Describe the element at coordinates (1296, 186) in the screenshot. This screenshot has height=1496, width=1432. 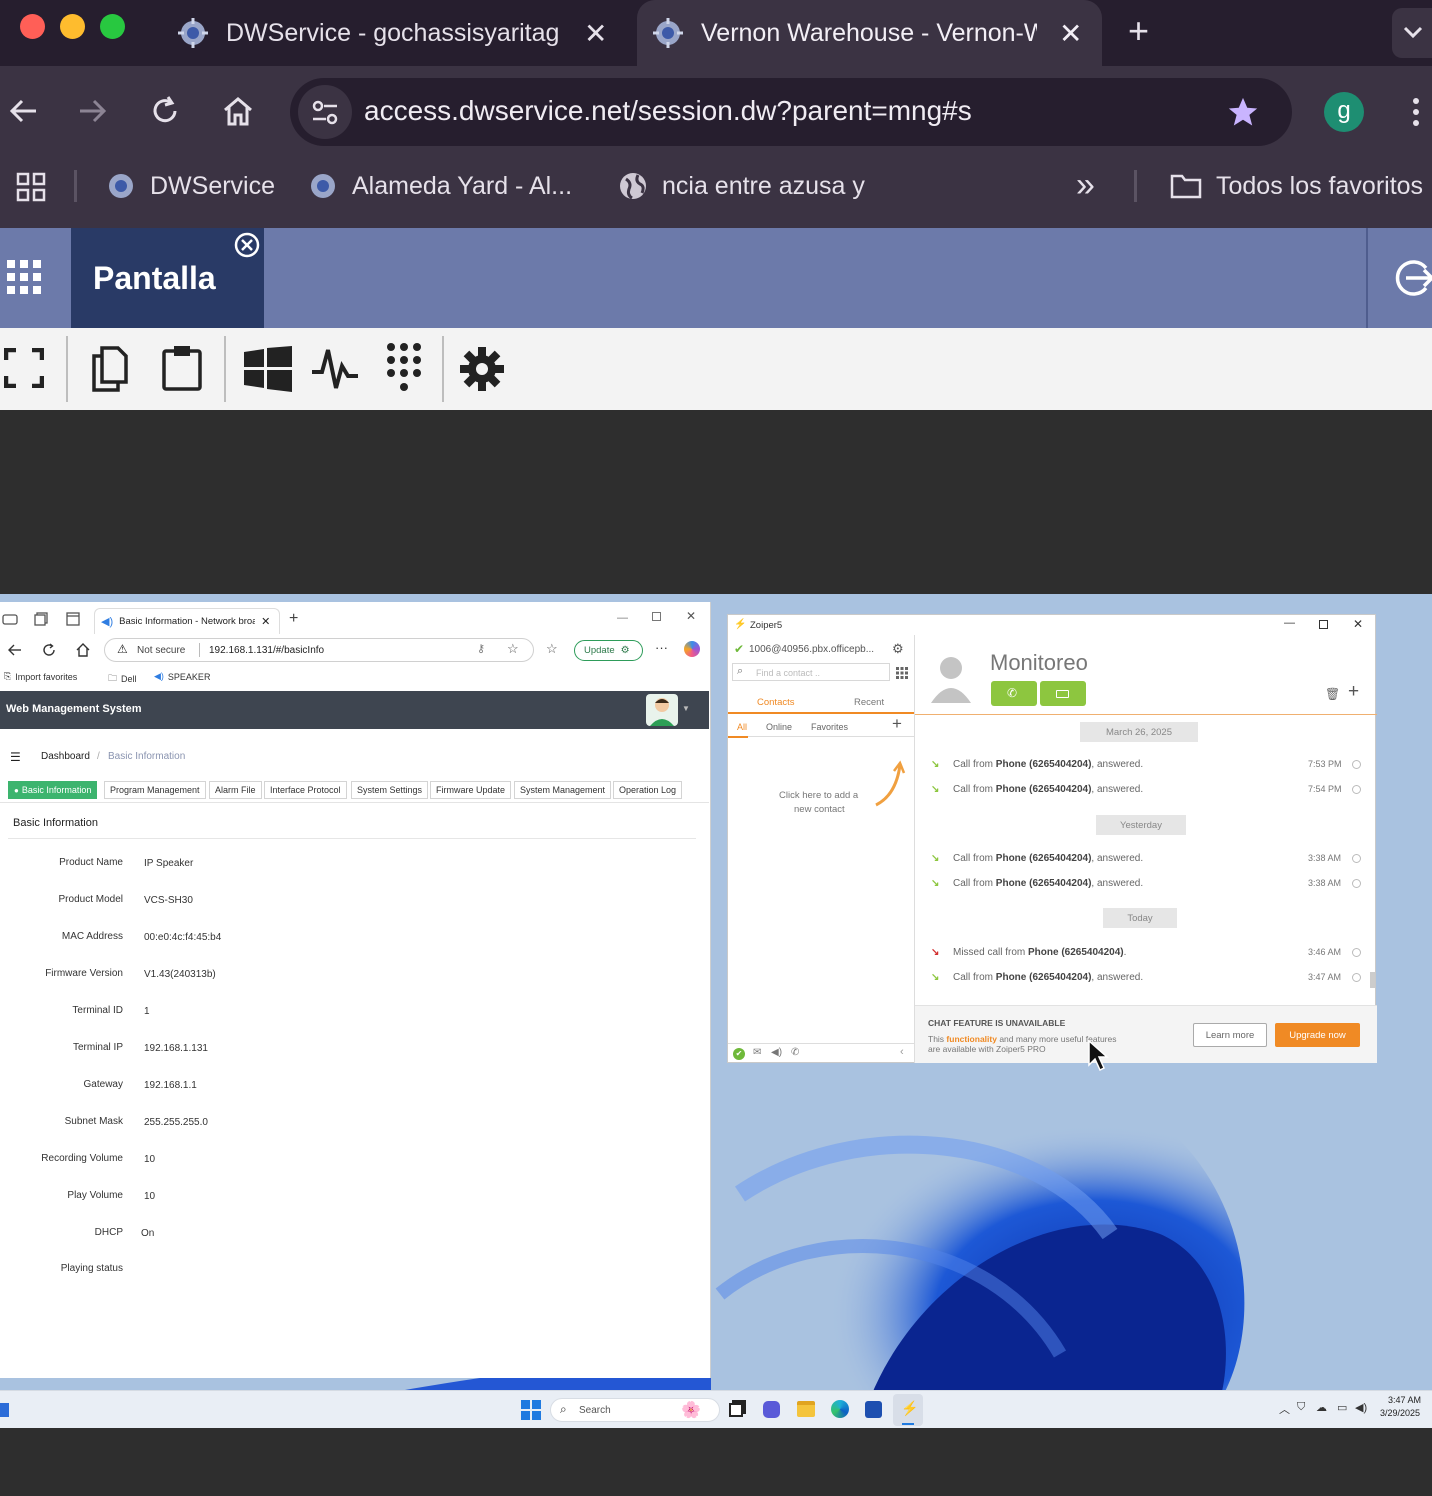
I see `all-bookmarks-folder: Todos los favoritos` at that location.